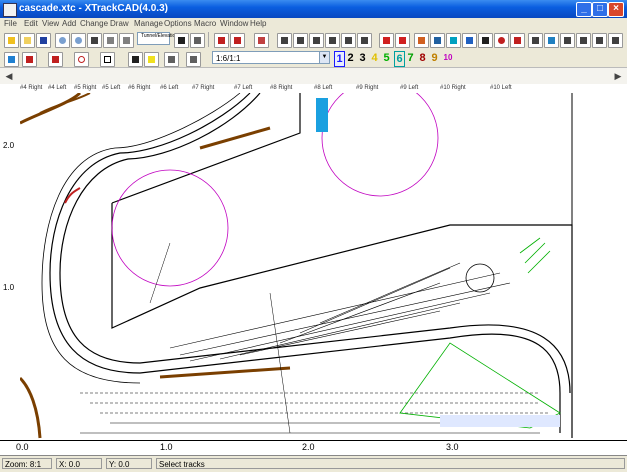 The width and height of the screenshot is (627, 472). What do you see at coordinates (9, 145) in the screenshot?
I see `ruler-label: 2.0` at bounding box center [9, 145].